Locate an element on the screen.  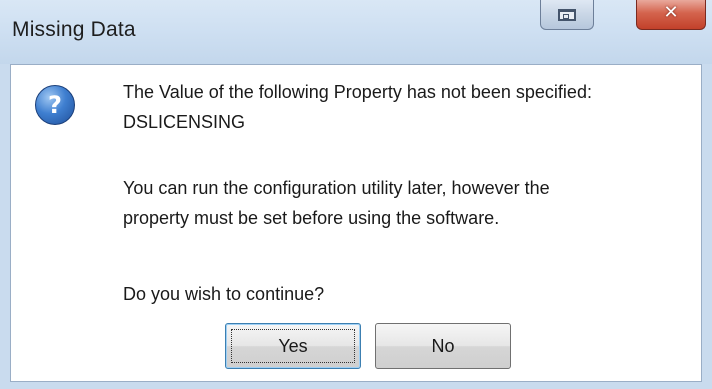
question-icon: ? is located at coordinates (55, 105).